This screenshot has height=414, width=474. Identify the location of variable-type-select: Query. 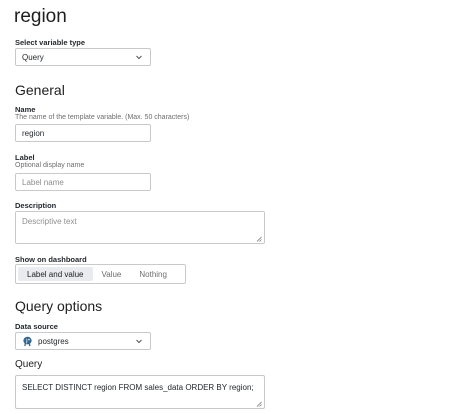
(83, 57).